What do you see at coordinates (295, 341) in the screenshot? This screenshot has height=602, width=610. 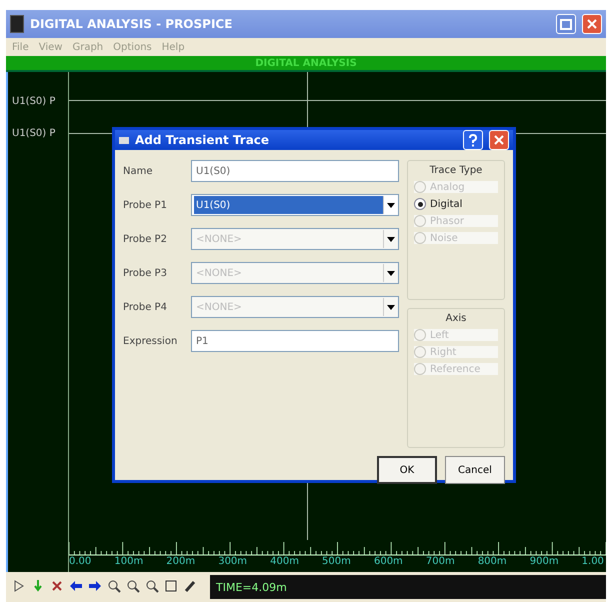 I see `text-field: P1` at bounding box center [295, 341].